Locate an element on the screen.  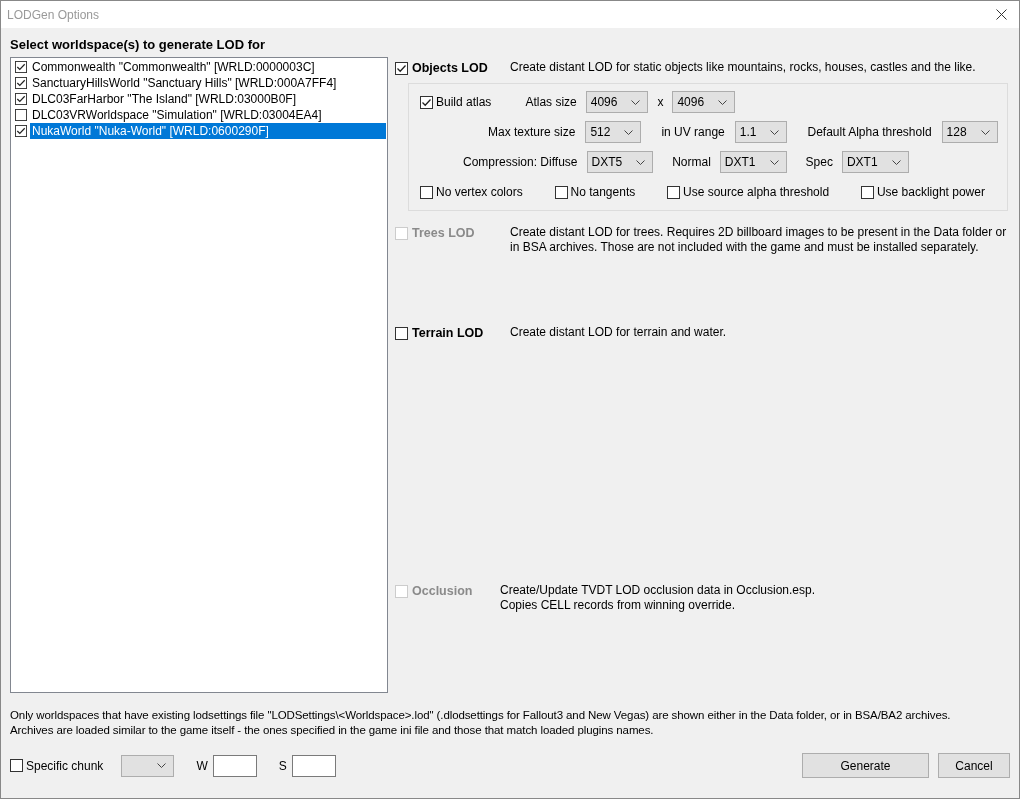
description-text: Create distant LOD for terrain and water. is located at coordinates (618, 332).